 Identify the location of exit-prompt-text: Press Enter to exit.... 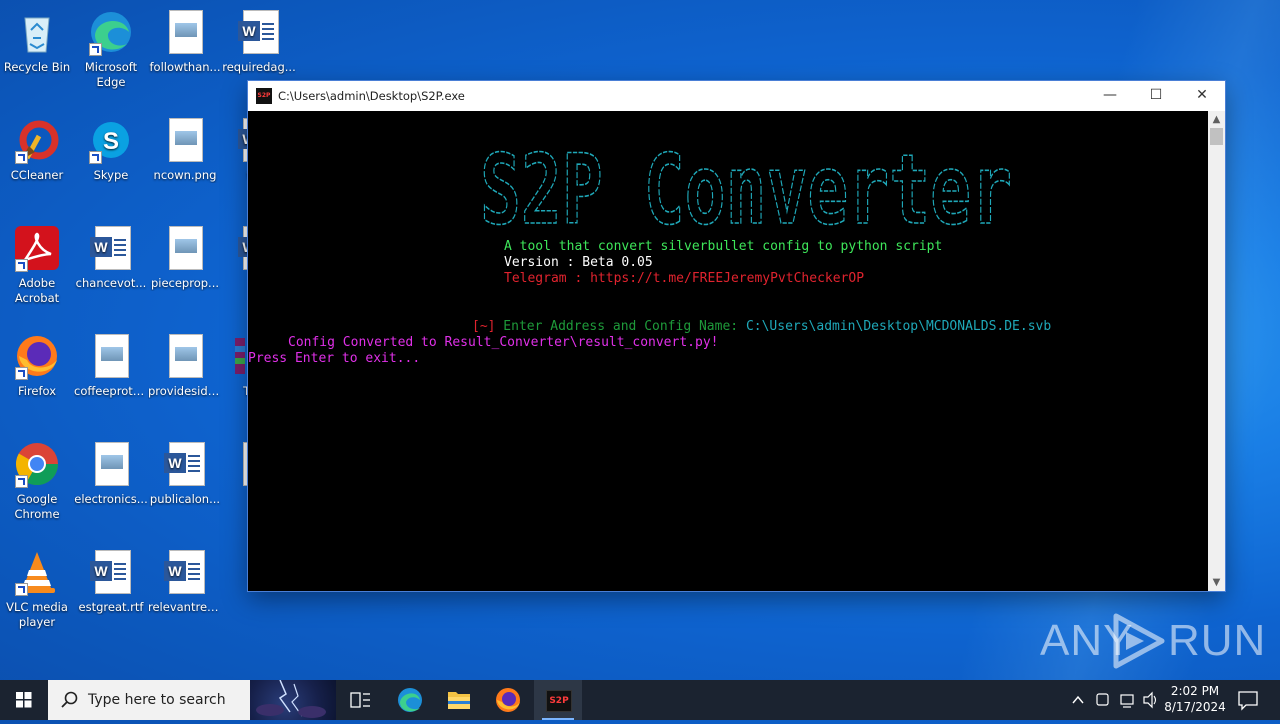
(334, 358).